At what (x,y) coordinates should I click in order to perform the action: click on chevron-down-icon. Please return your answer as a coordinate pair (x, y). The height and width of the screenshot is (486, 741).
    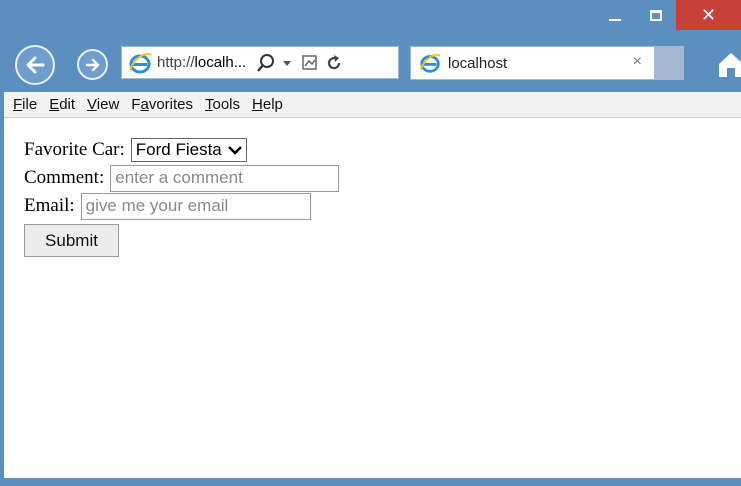
    Looking at the image, I should click on (234, 150).